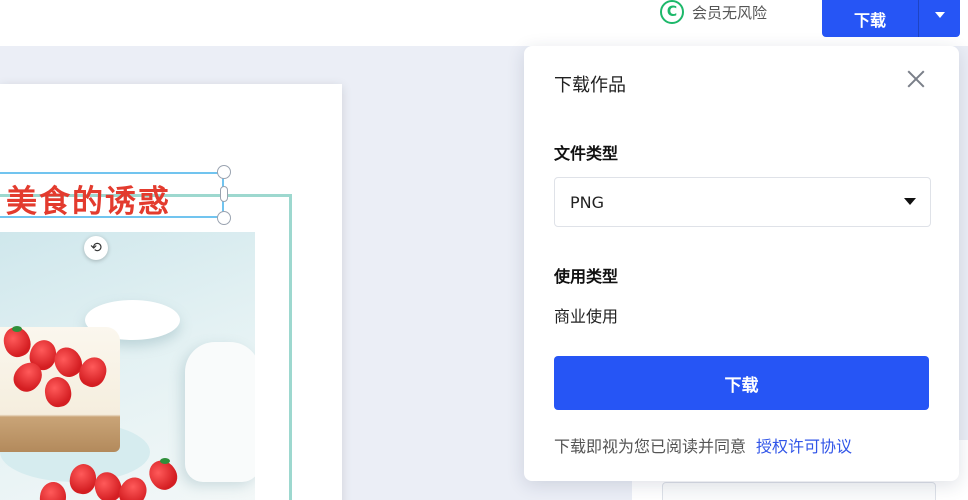 The height and width of the screenshot is (500, 968). What do you see at coordinates (650, 446) in the screenshot?
I see `agreement-text: 下载即视为您已阅读并同意` at bounding box center [650, 446].